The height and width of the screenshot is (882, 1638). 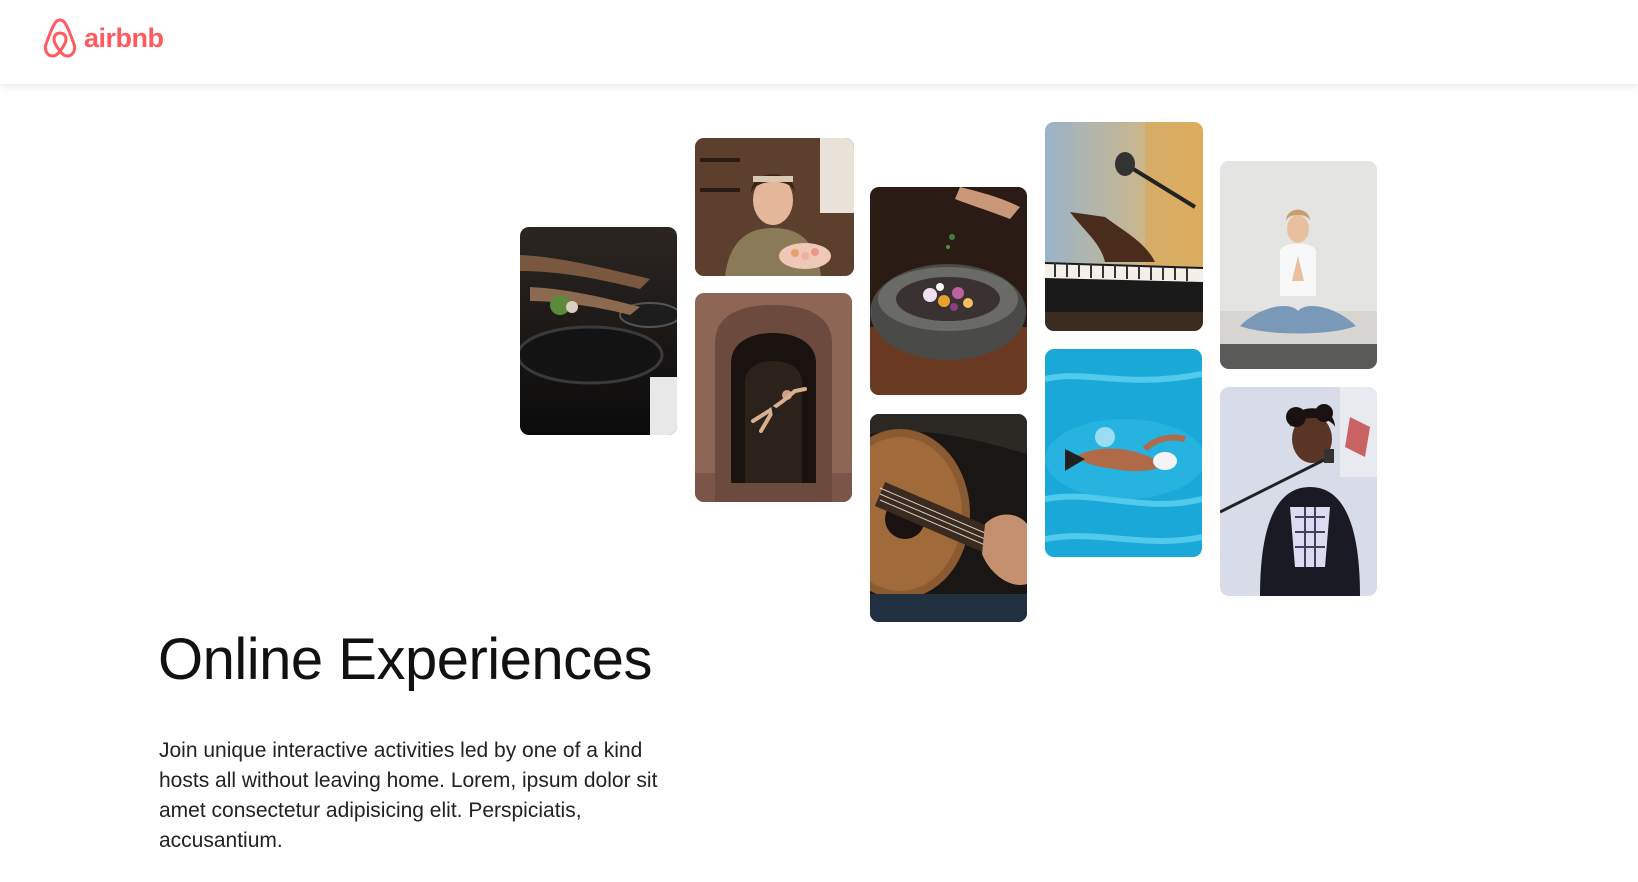 I want to click on page-title: Online Experiences, so click(x=405, y=659).